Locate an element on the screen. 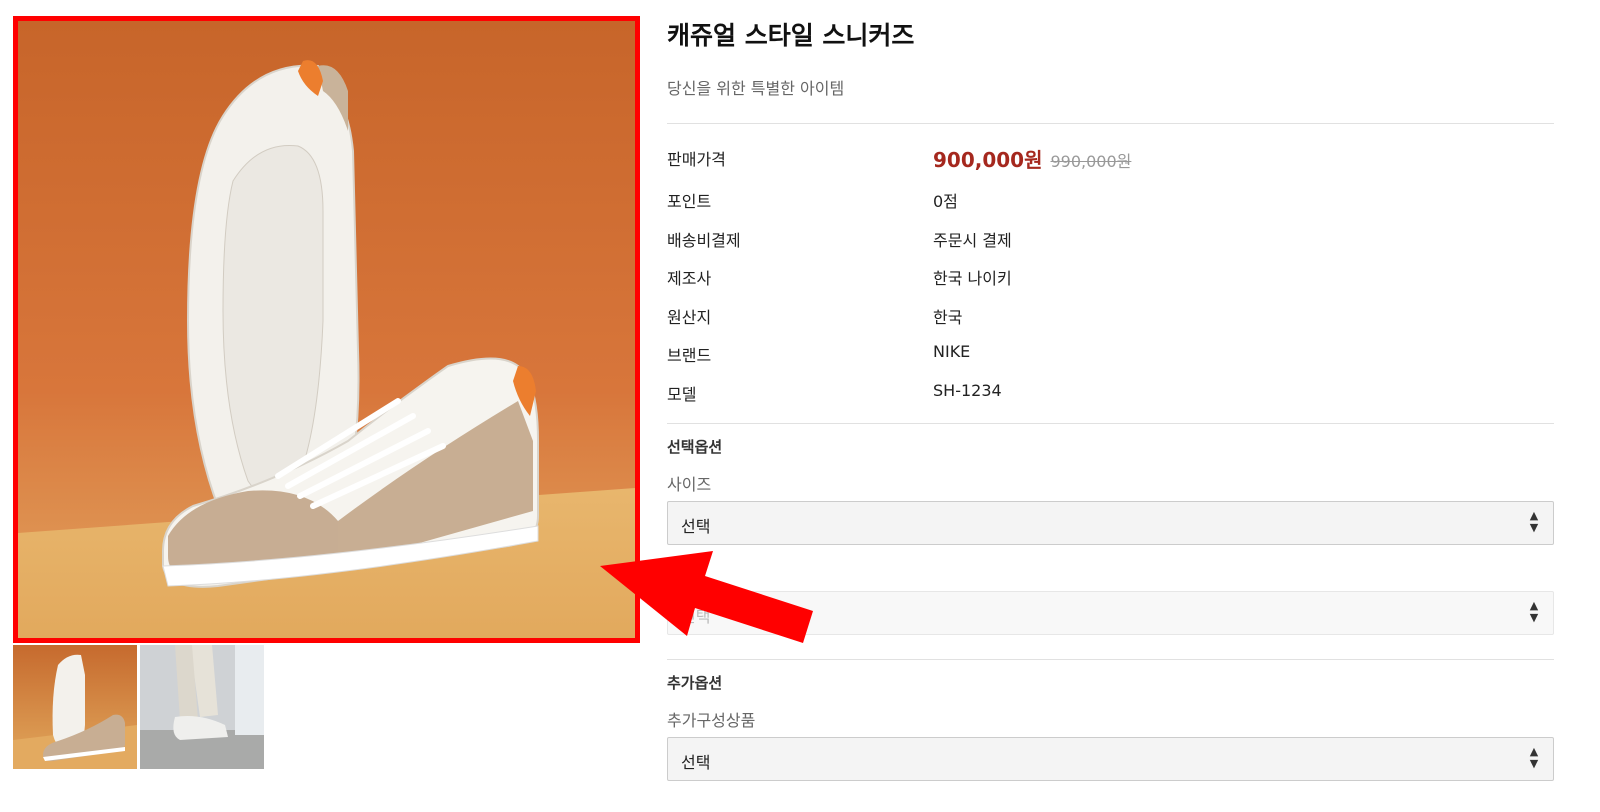  price-row: 판매가격 900,000원 990,000원 is located at coordinates (1110, 159).